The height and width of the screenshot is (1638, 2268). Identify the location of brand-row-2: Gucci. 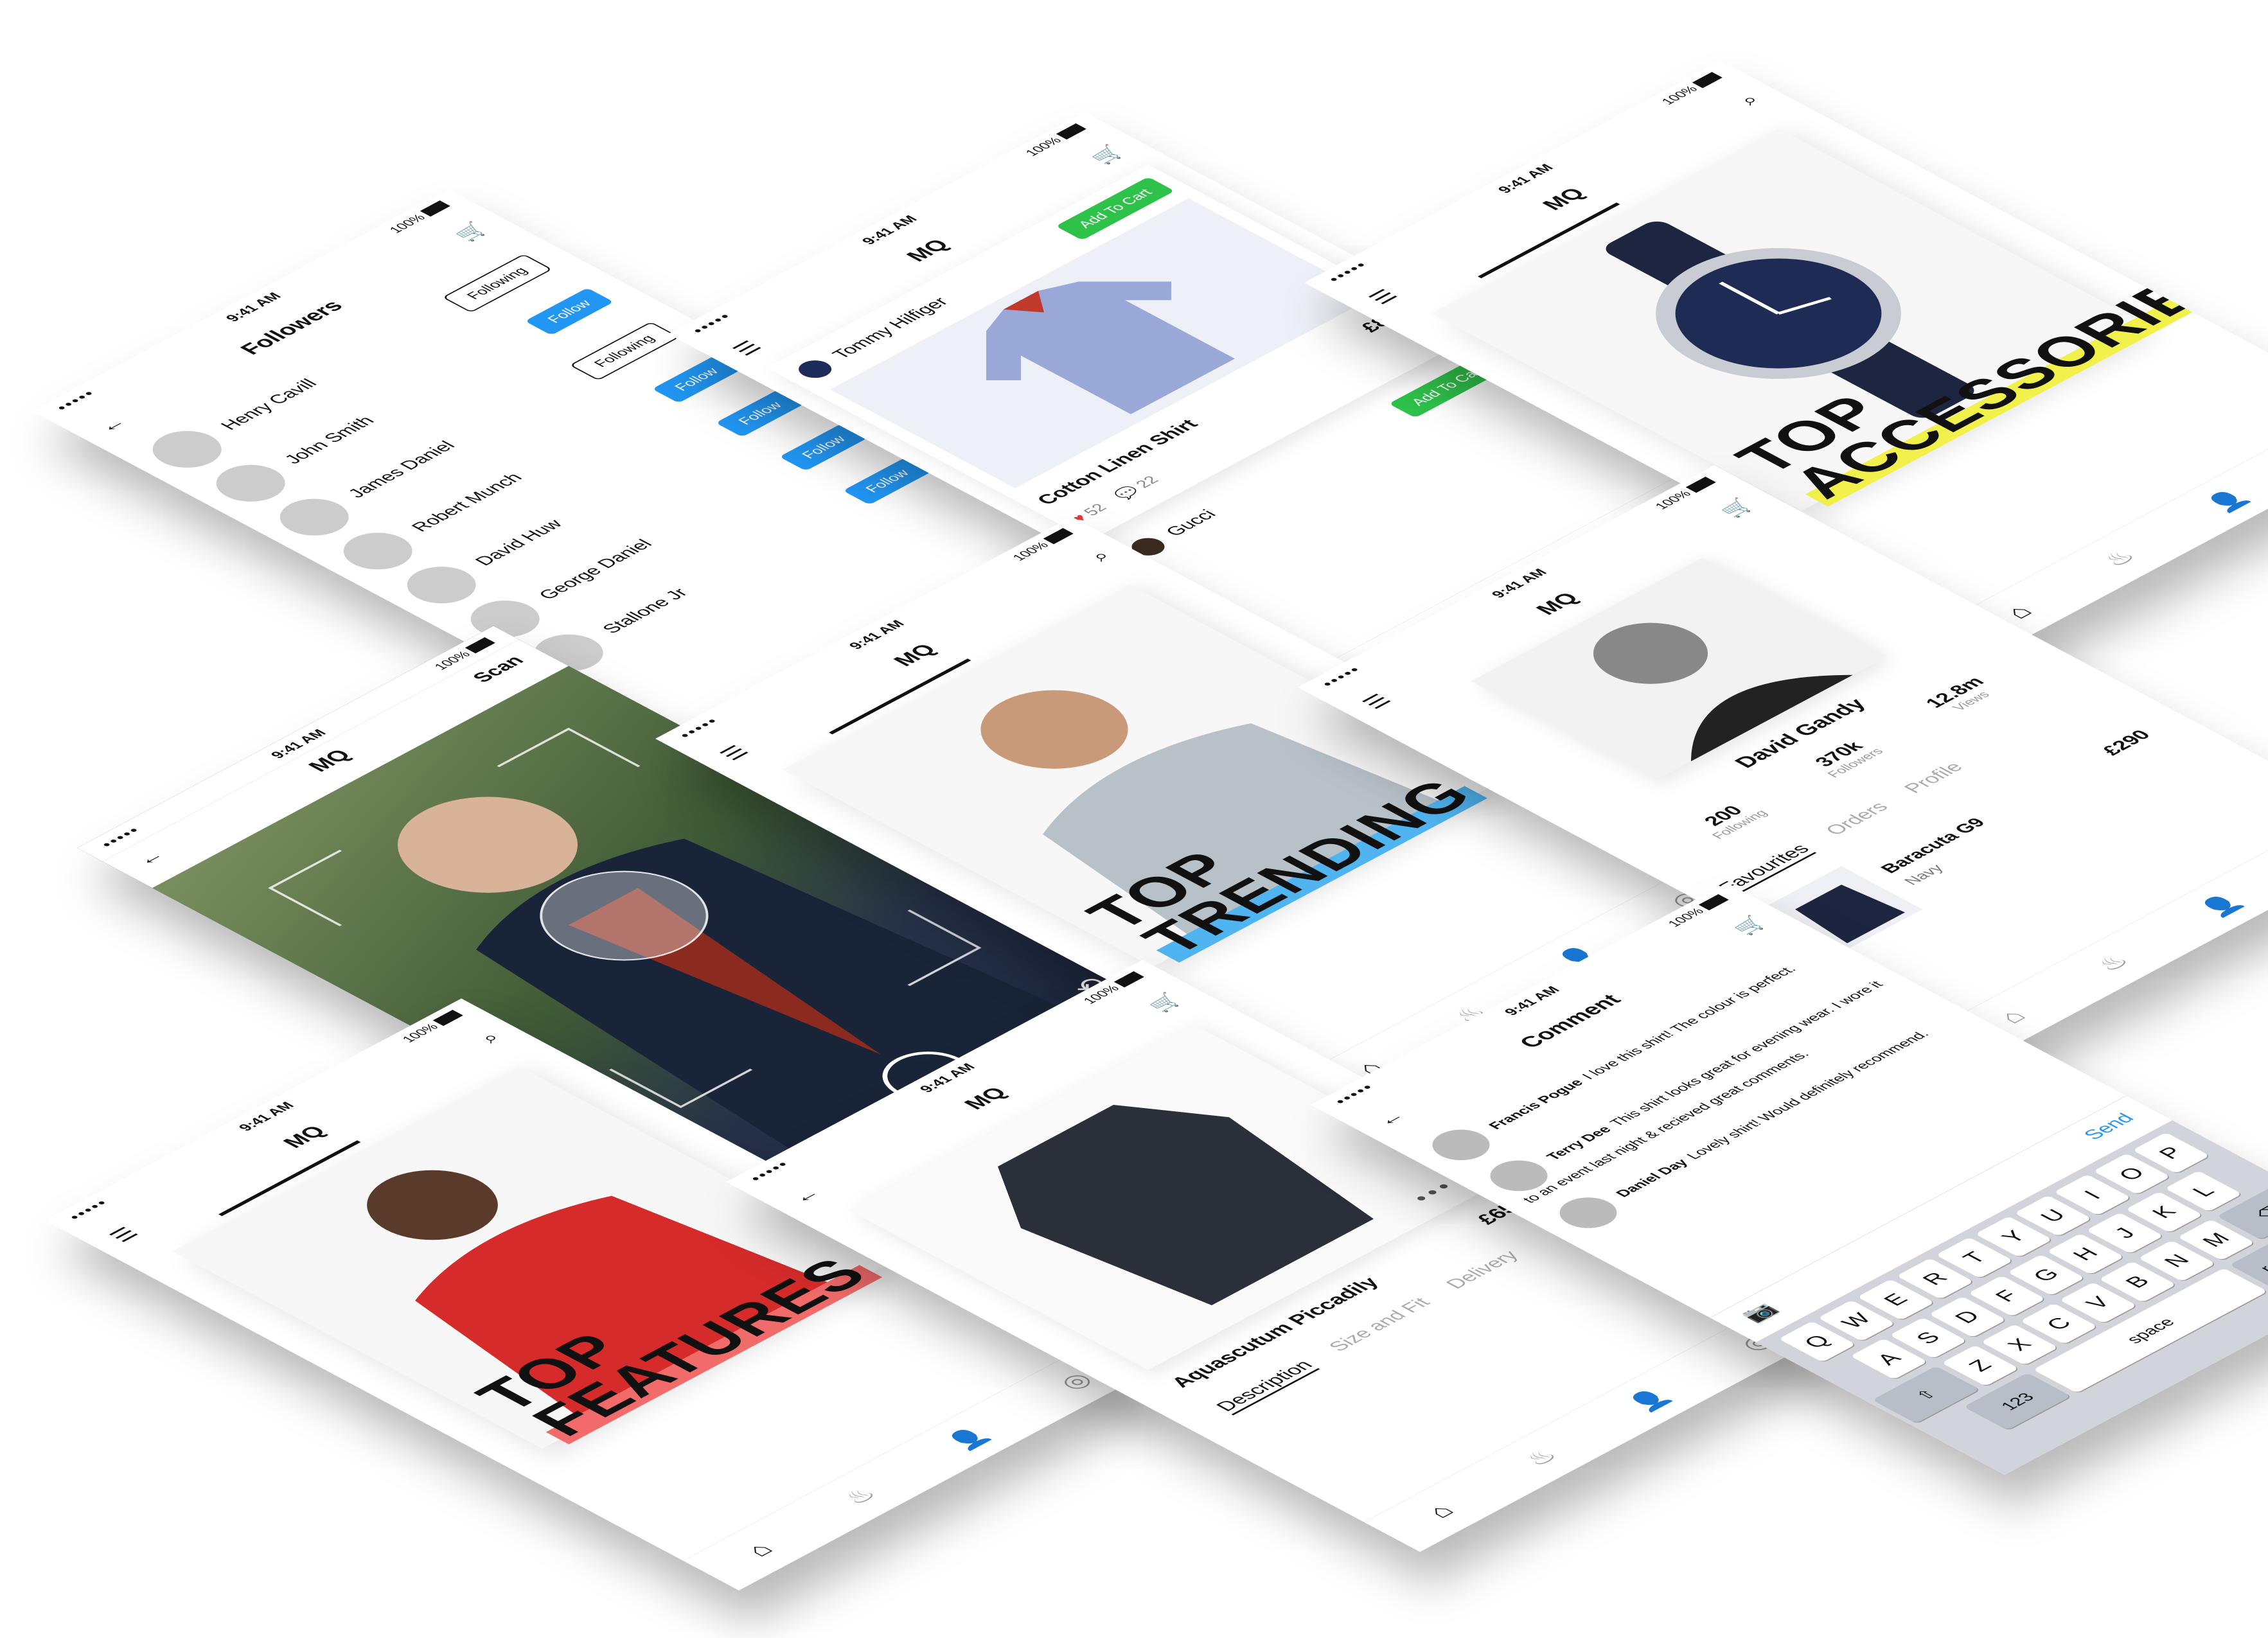
(1174, 532).